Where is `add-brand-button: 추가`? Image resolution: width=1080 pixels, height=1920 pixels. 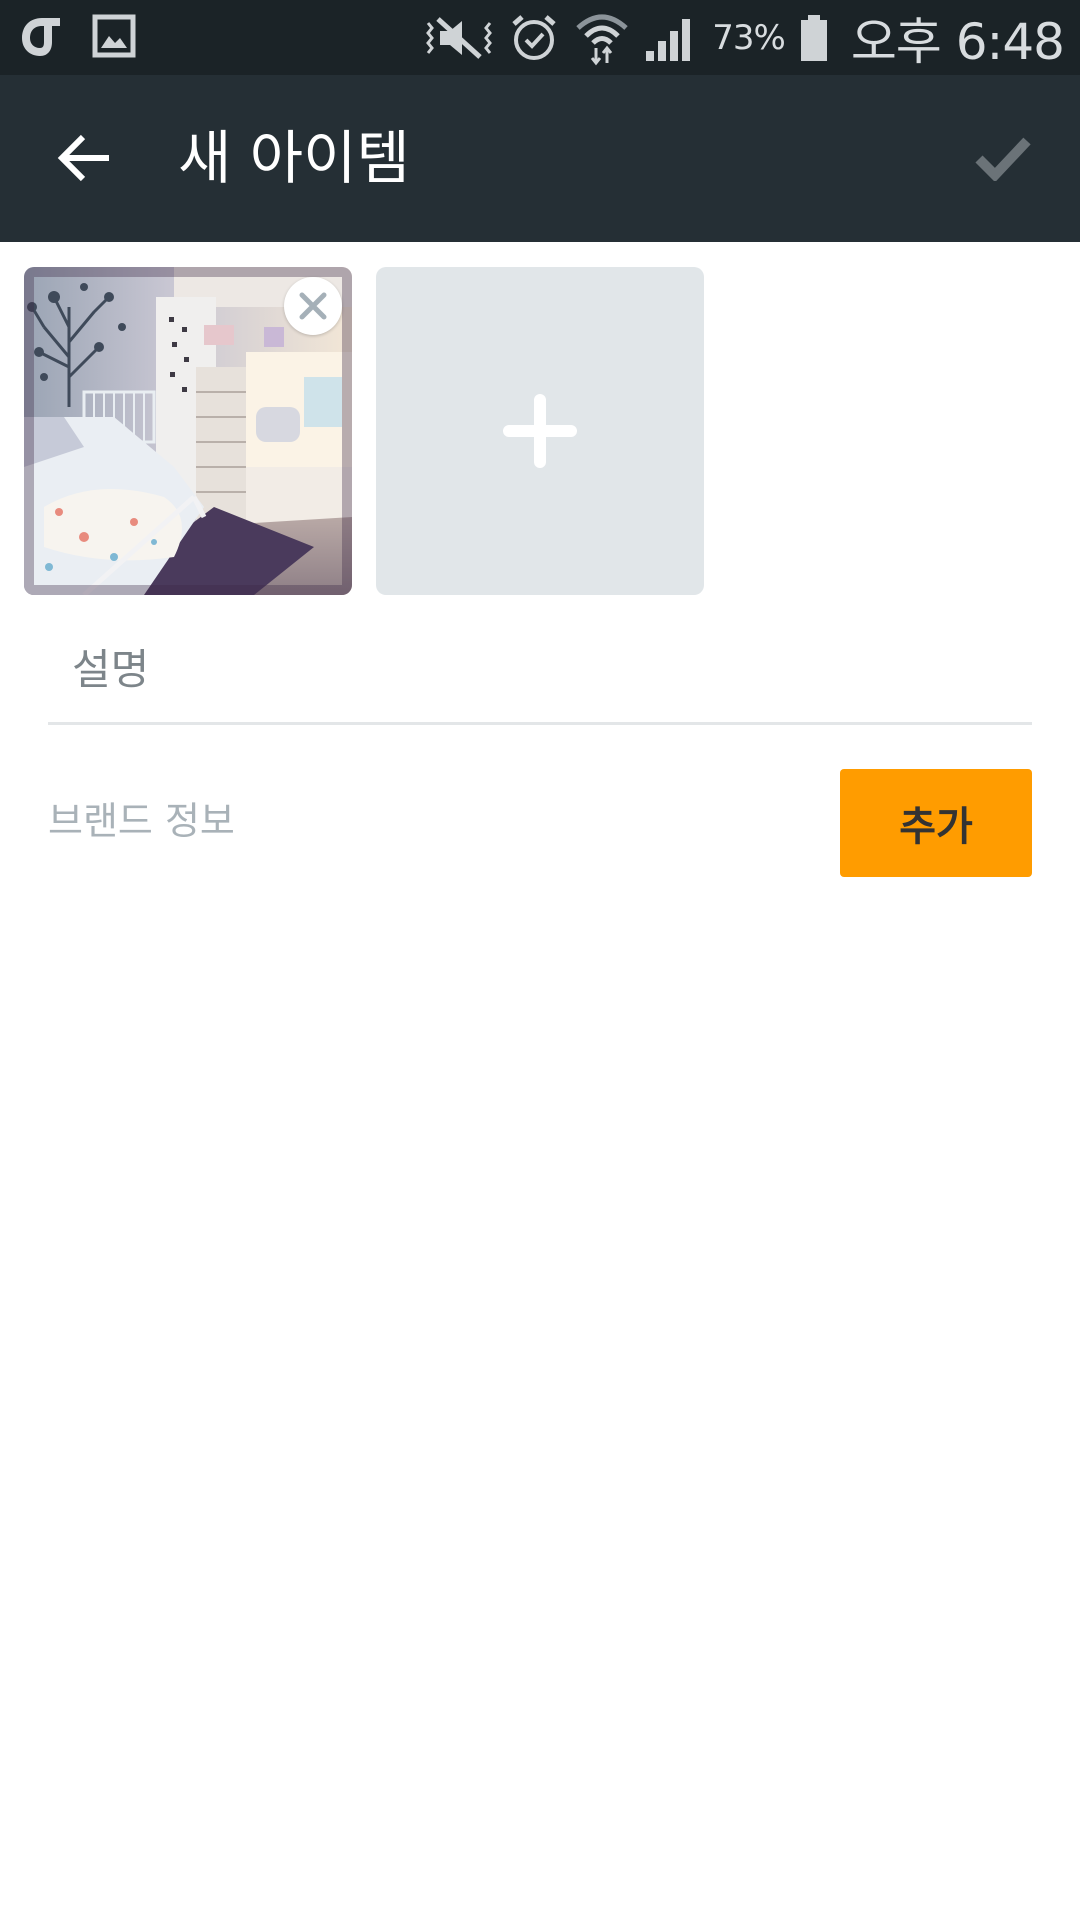 add-brand-button: 추가 is located at coordinates (936, 823).